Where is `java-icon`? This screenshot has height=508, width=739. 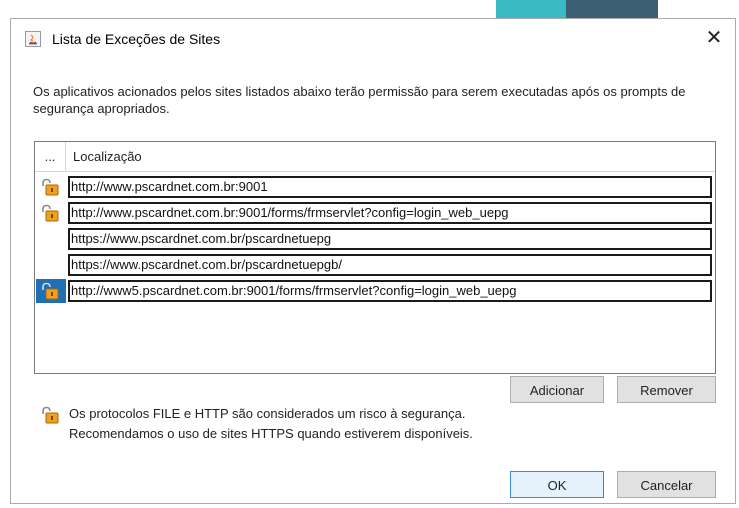 java-icon is located at coordinates (33, 39).